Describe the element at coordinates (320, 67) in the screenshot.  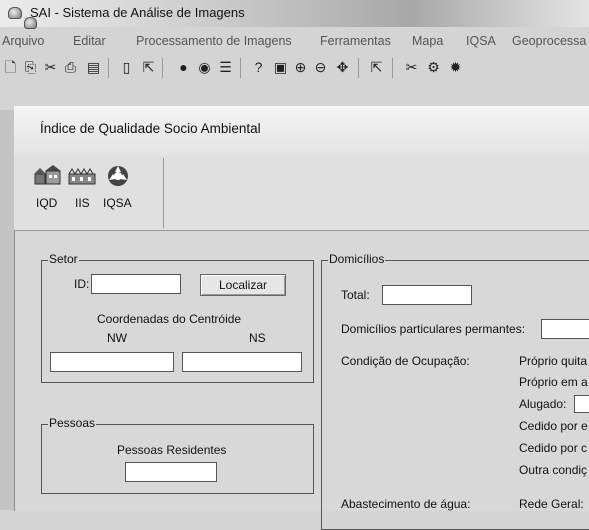
I see `zoom-out-icon: ⊖` at that location.